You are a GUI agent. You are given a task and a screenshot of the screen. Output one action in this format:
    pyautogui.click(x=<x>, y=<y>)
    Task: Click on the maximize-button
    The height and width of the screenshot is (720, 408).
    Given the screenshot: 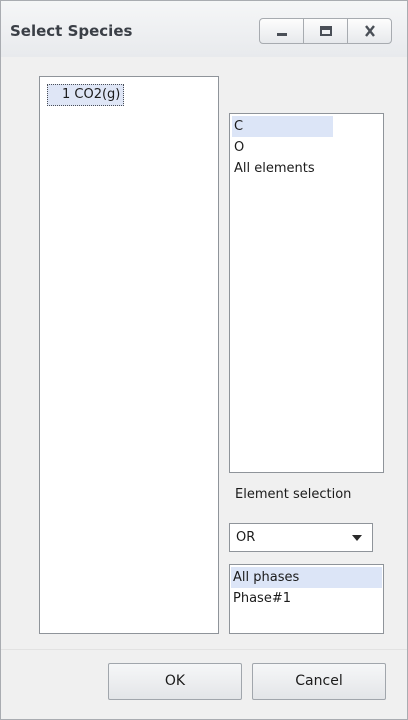 What is the action you would take?
    pyautogui.click(x=326, y=31)
    